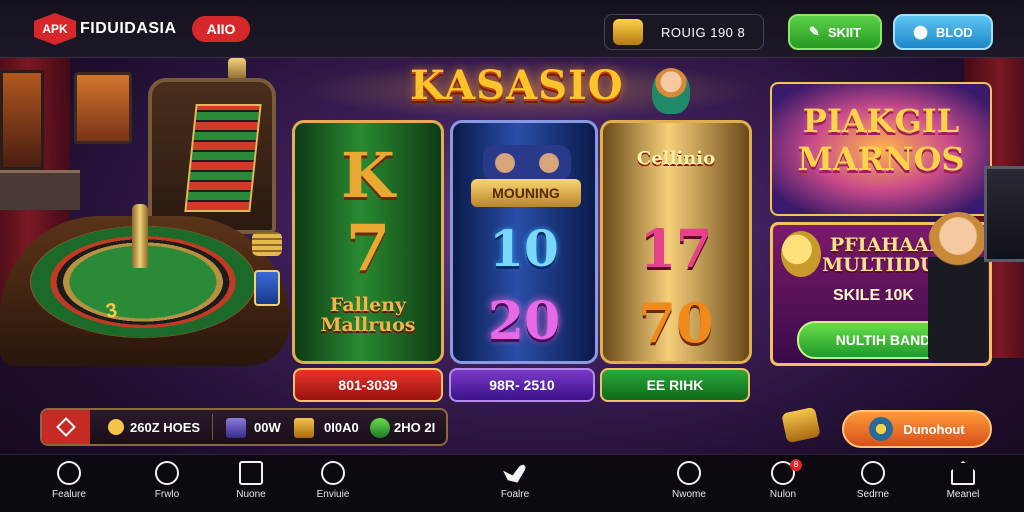  What do you see at coordinates (524, 248) in the screenshot?
I see `reel-symbol: 10` at bounding box center [524, 248].